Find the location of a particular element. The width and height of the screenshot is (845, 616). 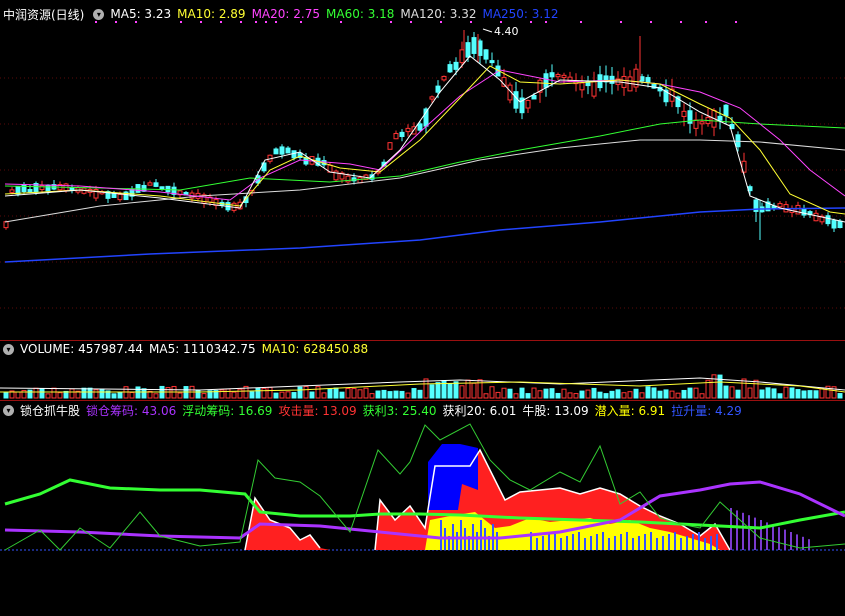

collapse-toggle-icon: ▾ is located at coordinates (8, 410).